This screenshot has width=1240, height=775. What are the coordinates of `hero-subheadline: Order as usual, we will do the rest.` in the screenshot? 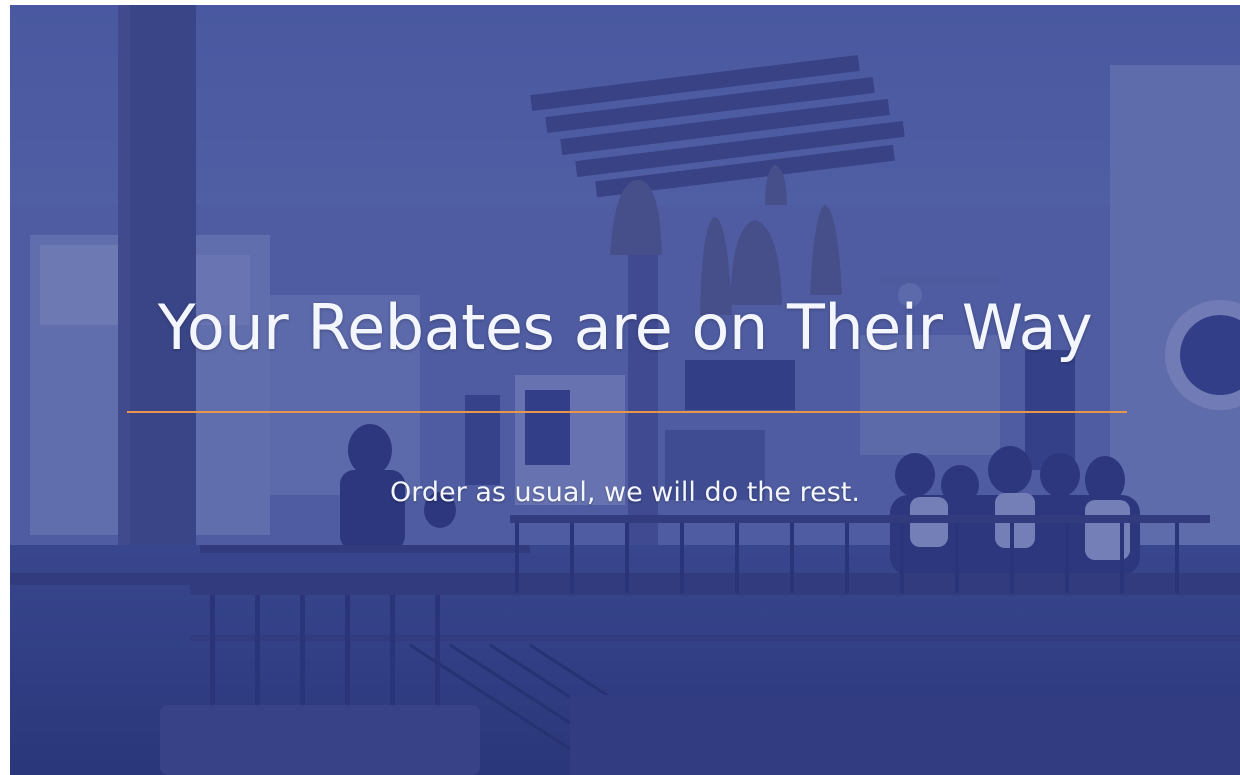 It's located at (625, 492).